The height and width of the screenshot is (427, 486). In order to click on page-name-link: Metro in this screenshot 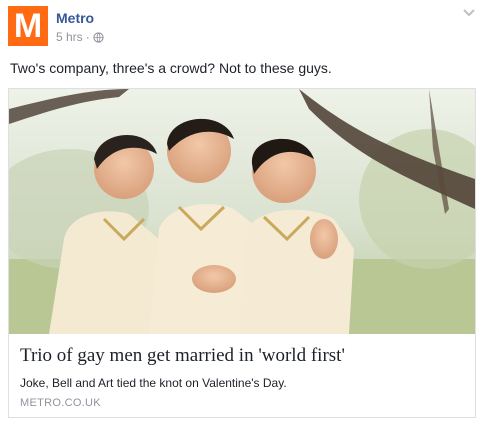, I will do `click(75, 18)`.